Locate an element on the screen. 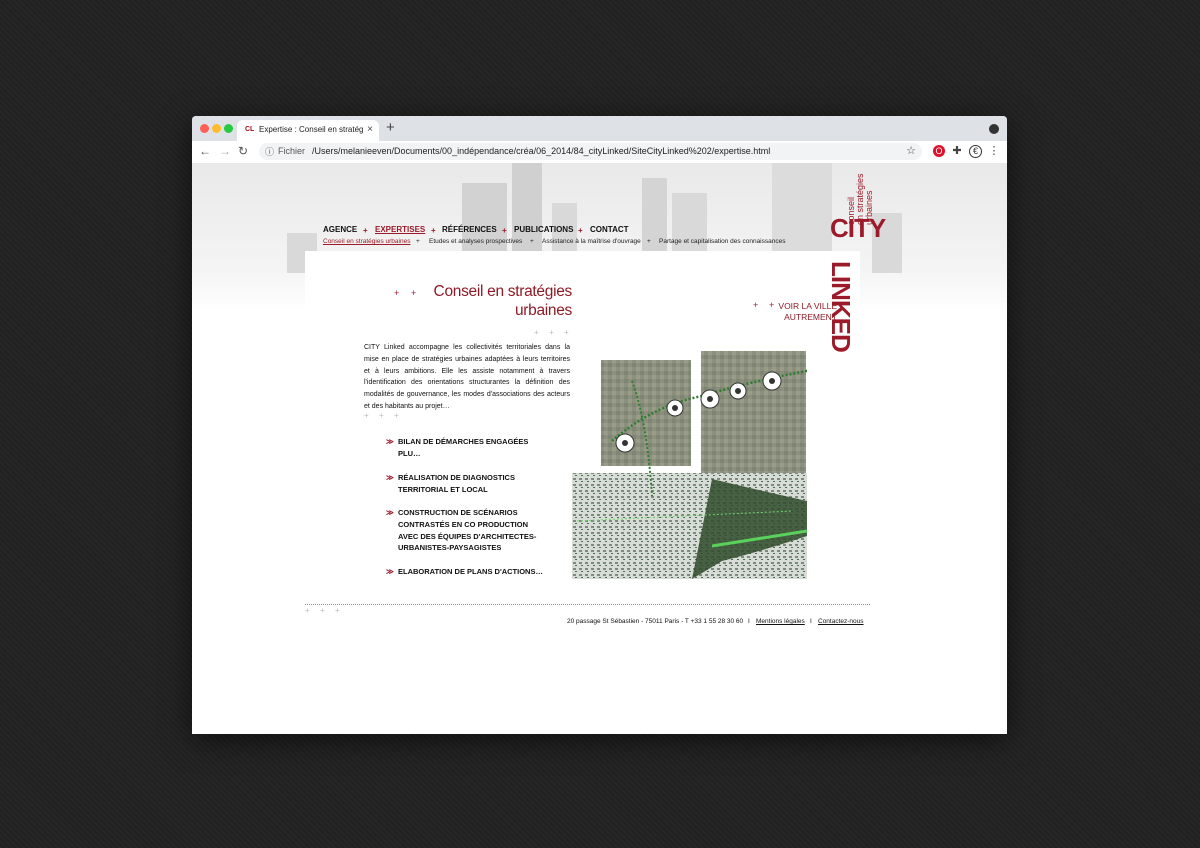 Image resolution: width=1200 pixels, height=848 pixels. star-icon: ☆ is located at coordinates (911, 150).